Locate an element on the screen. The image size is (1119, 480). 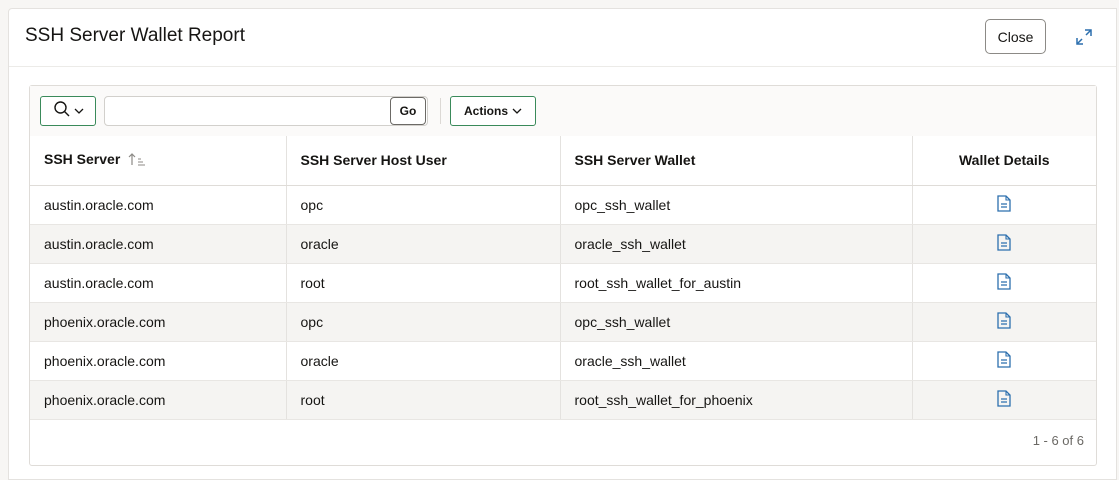
search-column-button is located at coordinates (68, 111).